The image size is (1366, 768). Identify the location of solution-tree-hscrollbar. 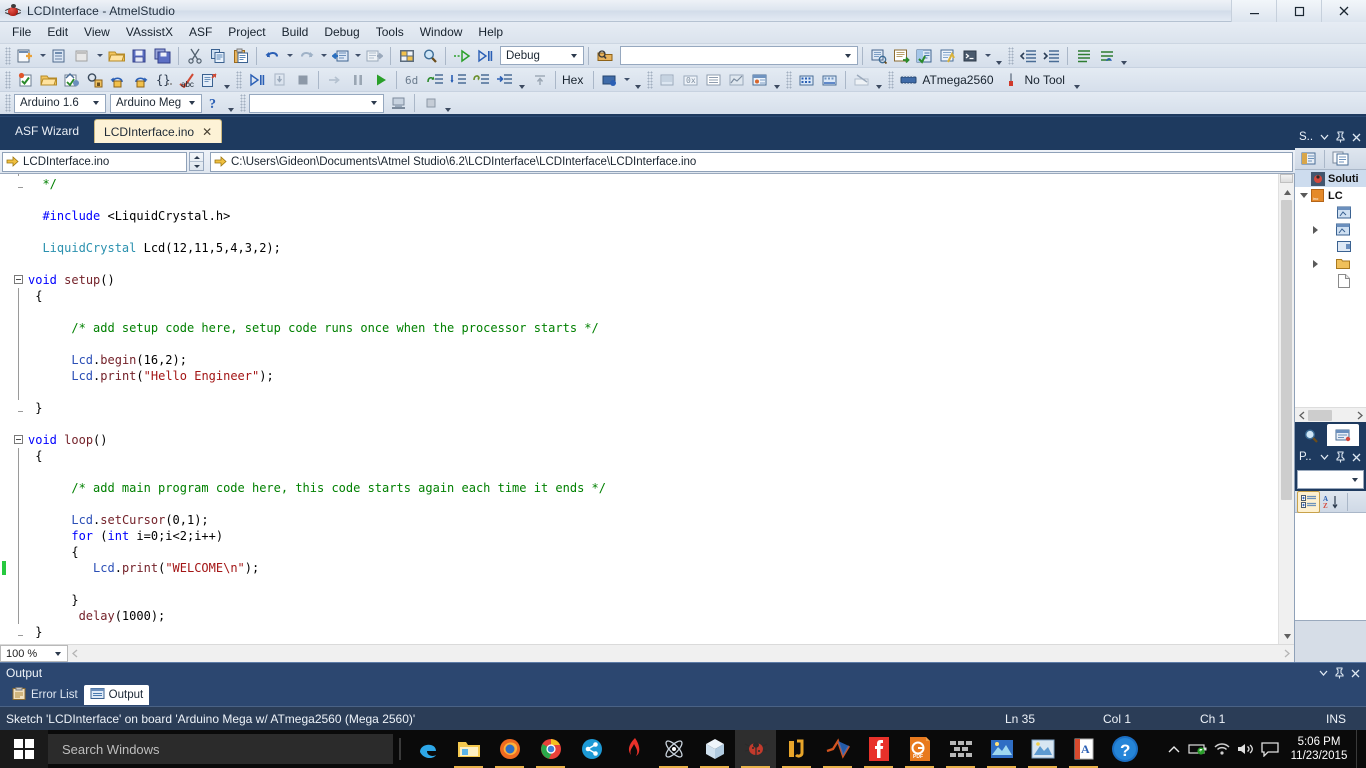
(1330, 414).